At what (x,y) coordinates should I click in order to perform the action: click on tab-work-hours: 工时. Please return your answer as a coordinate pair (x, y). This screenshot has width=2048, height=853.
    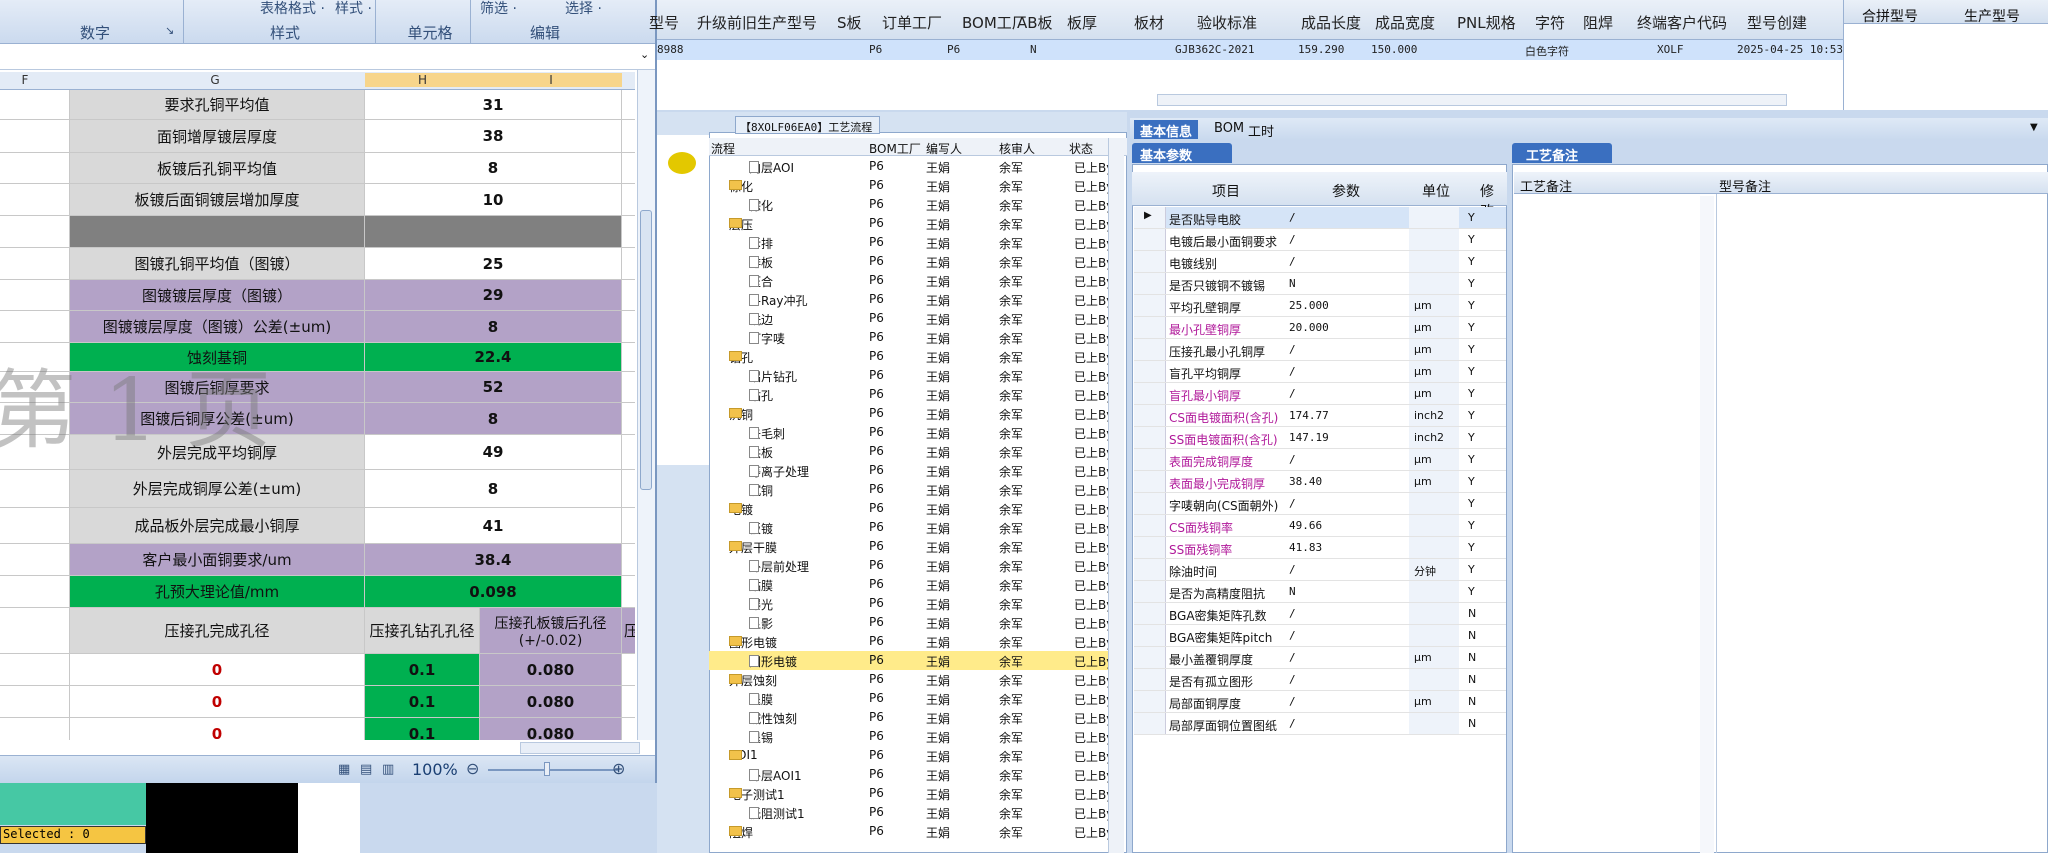
    Looking at the image, I should click on (1261, 130).